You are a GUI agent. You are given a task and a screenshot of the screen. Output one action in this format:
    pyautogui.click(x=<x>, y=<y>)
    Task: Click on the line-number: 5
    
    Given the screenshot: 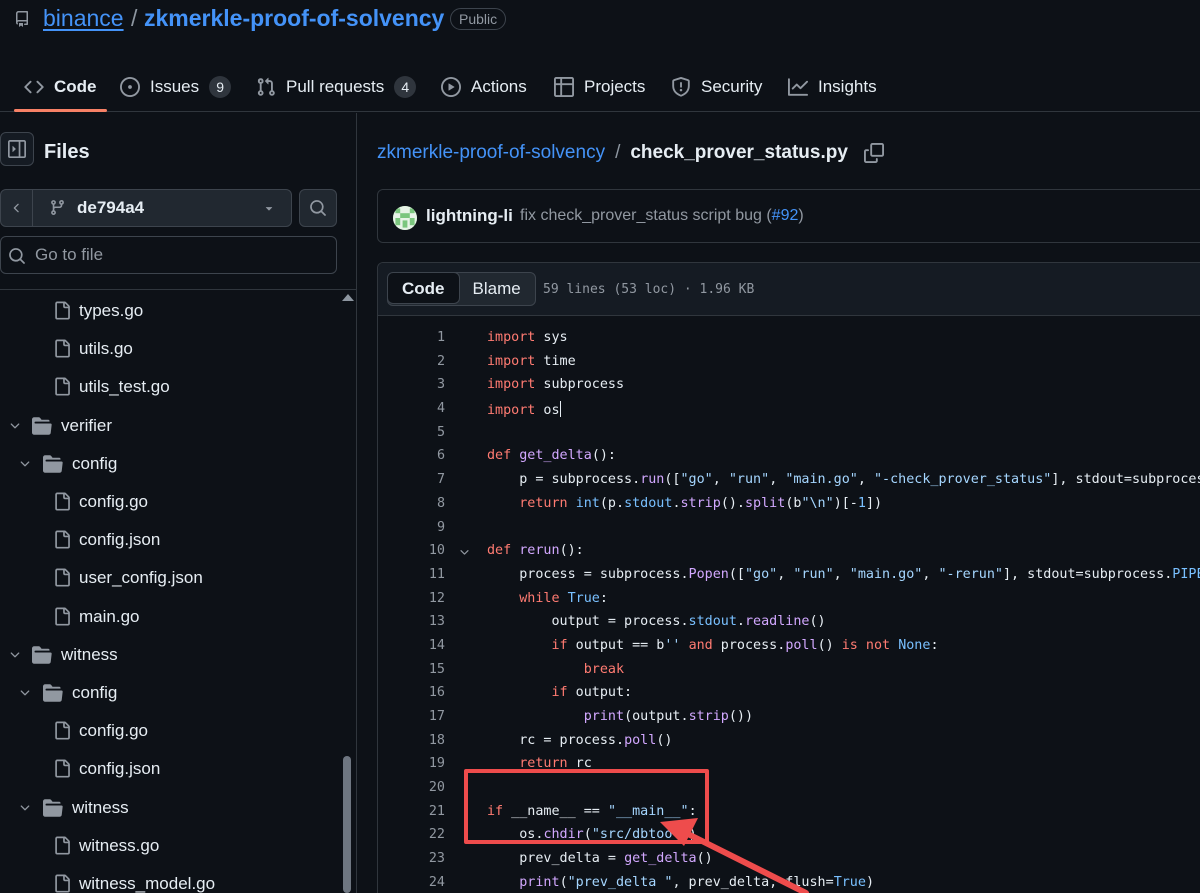 What is the action you would take?
    pyautogui.click(x=411, y=432)
    